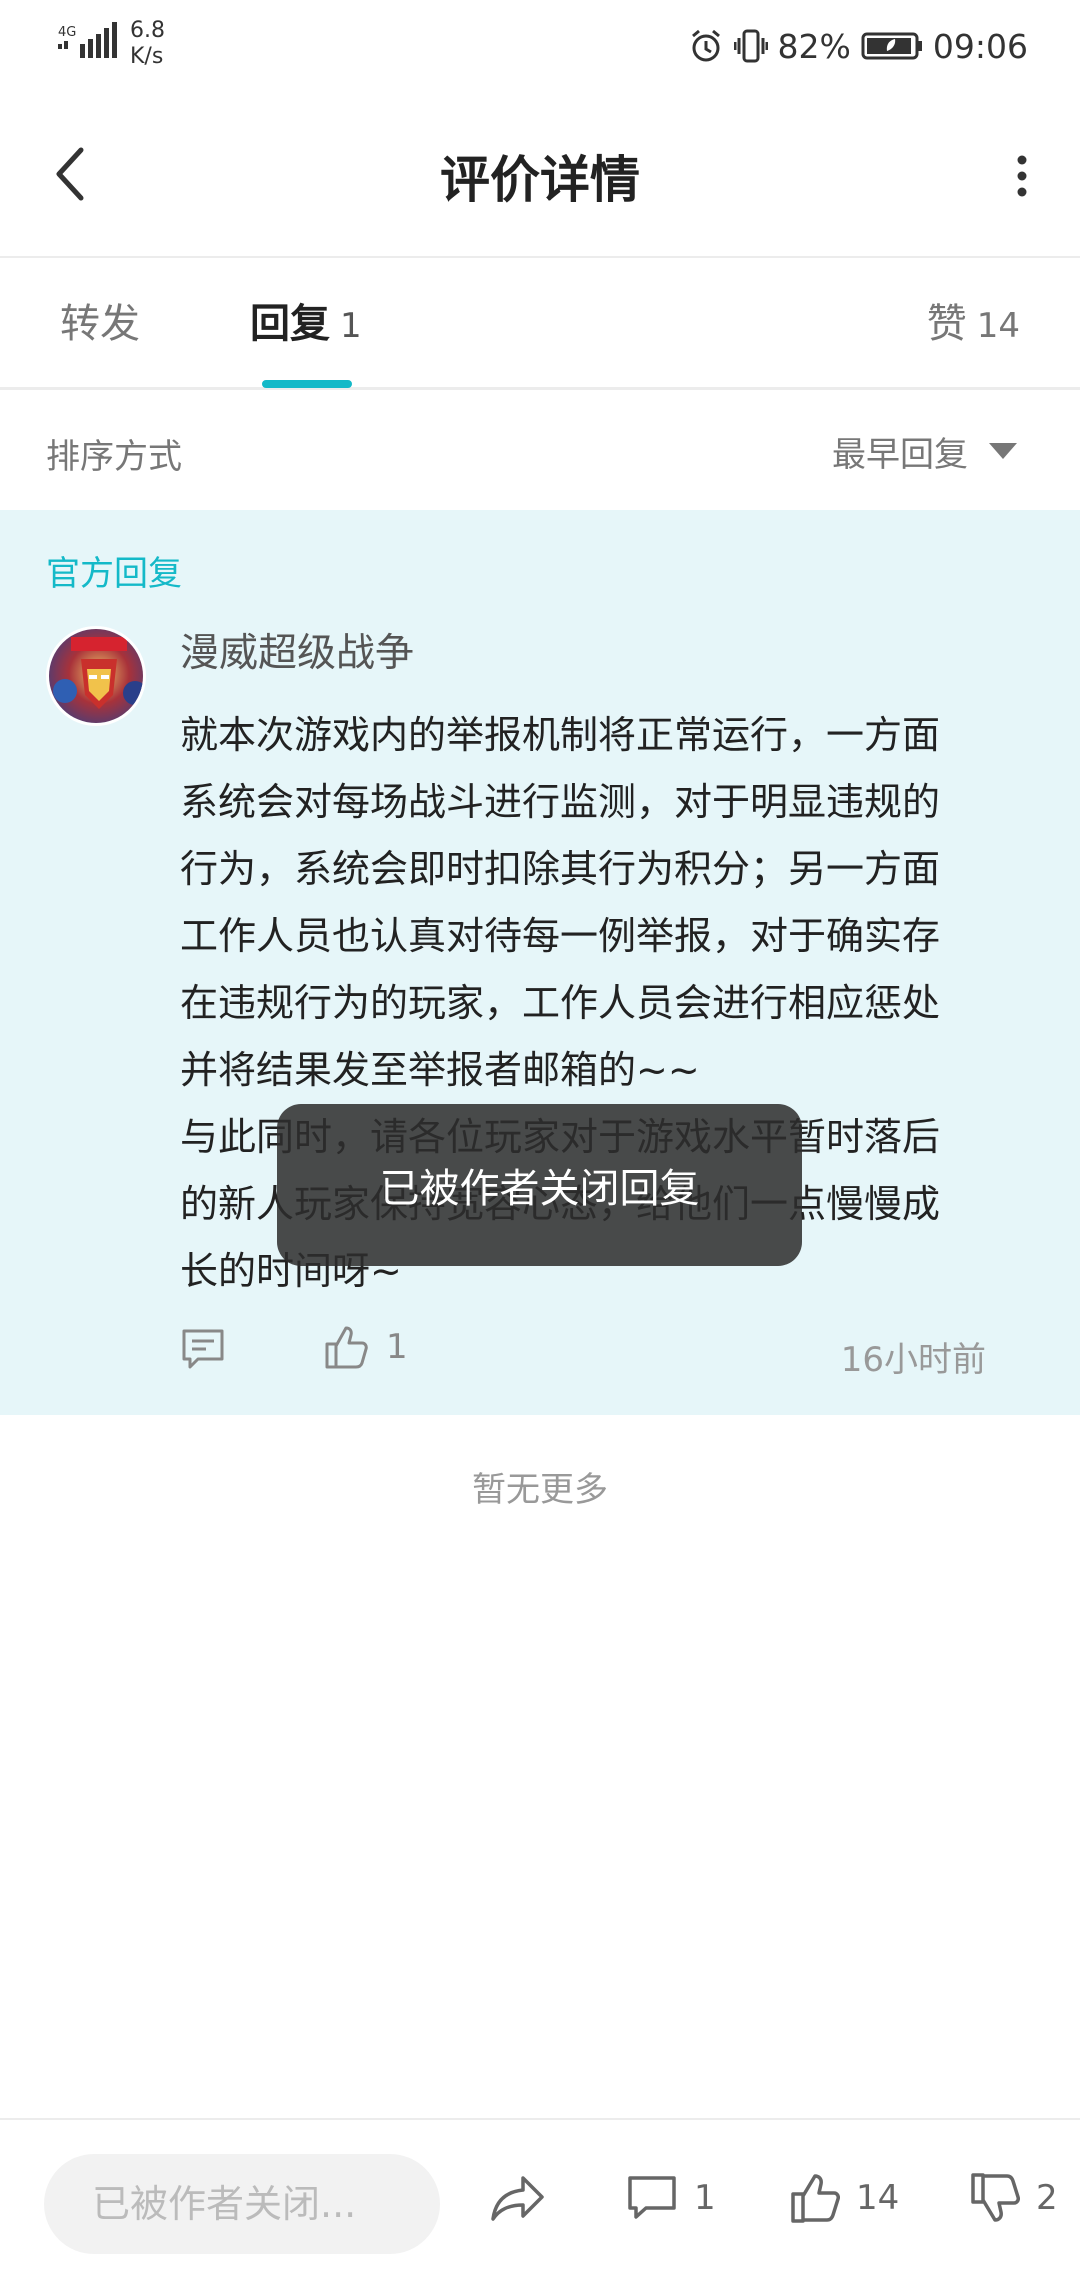  I want to click on tab-bar: 转发 回复 1 赞 14, so click(540, 325).